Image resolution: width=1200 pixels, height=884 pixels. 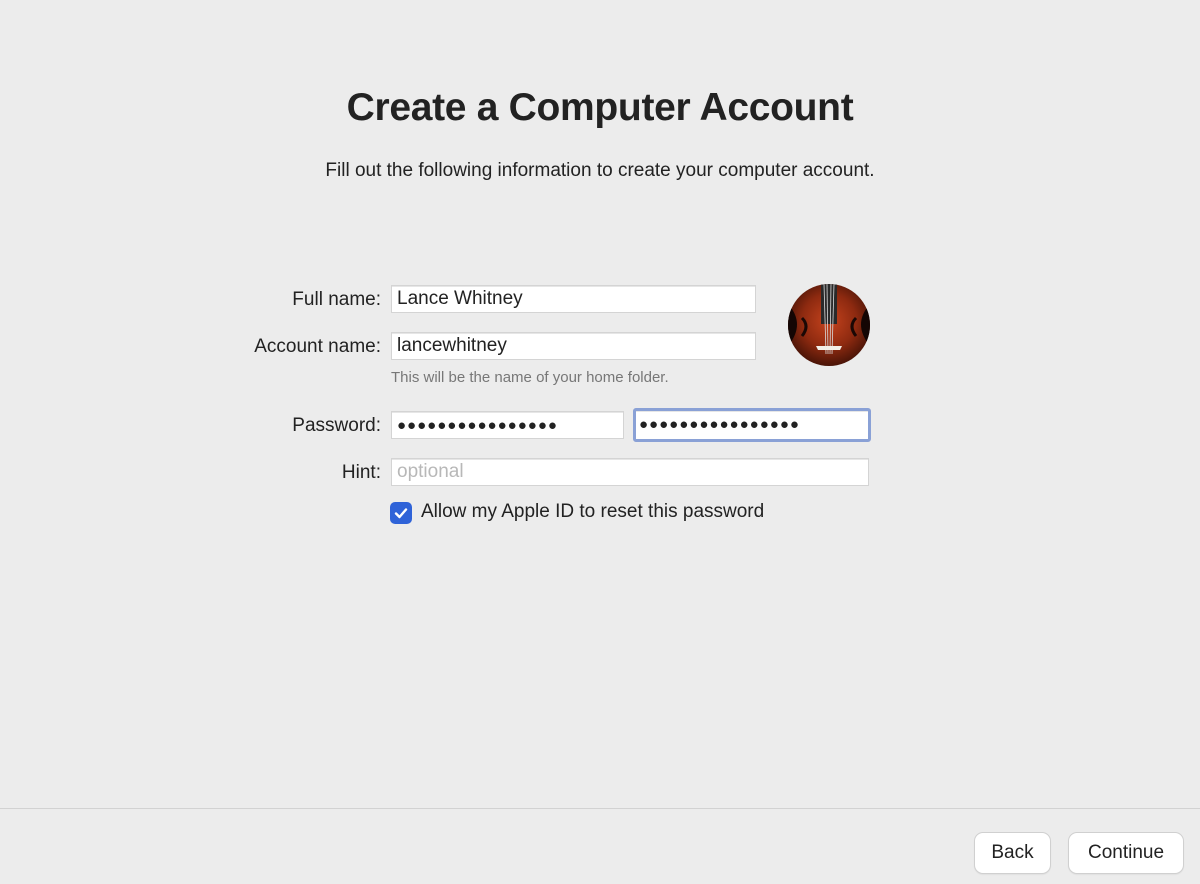 I want to click on account-name-field: lancewhitney, so click(x=573, y=346).